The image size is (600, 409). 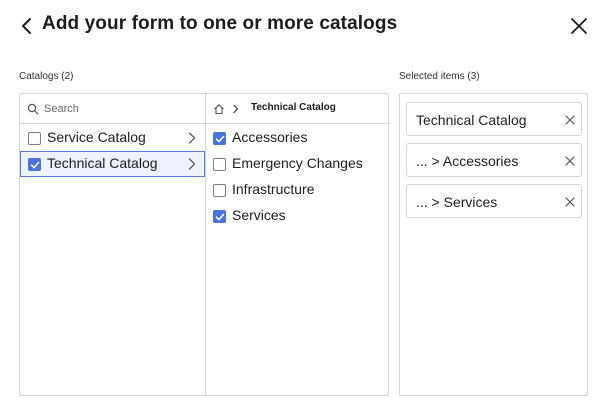 What do you see at coordinates (259, 215) in the screenshot?
I see `category-item-label: Services` at bounding box center [259, 215].